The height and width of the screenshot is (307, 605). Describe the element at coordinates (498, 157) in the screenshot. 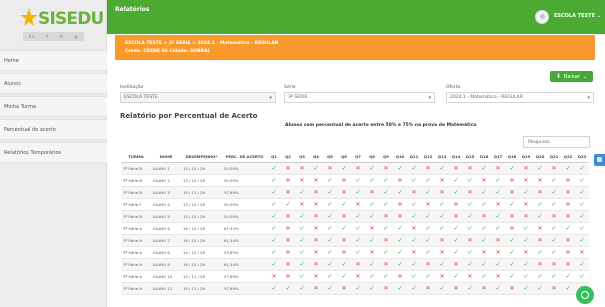

I see `col-question: Q17` at that location.